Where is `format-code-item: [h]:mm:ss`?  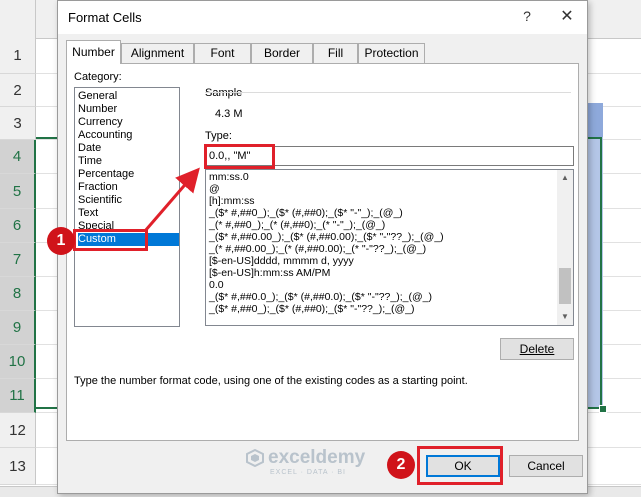 format-code-item: [h]:mm:ss is located at coordinates (232, 201).